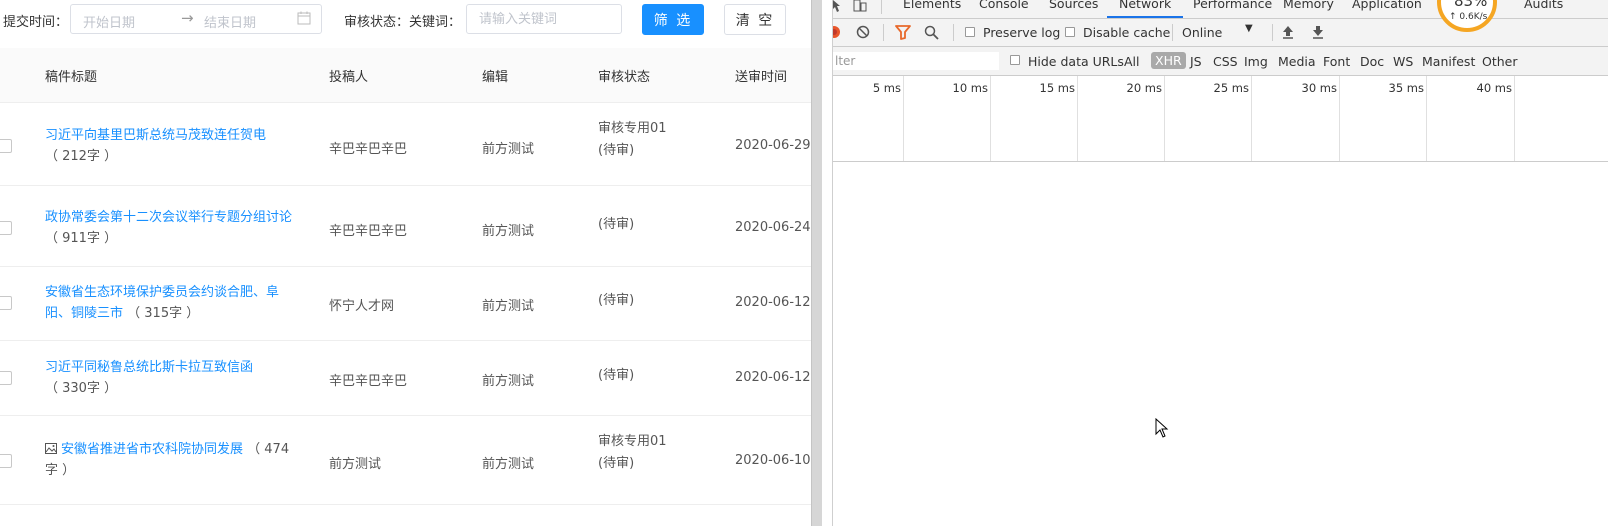  Describe the element at coordinates (970, 32) in the screenshot. I see `preserve-log-checkbox` at that location.